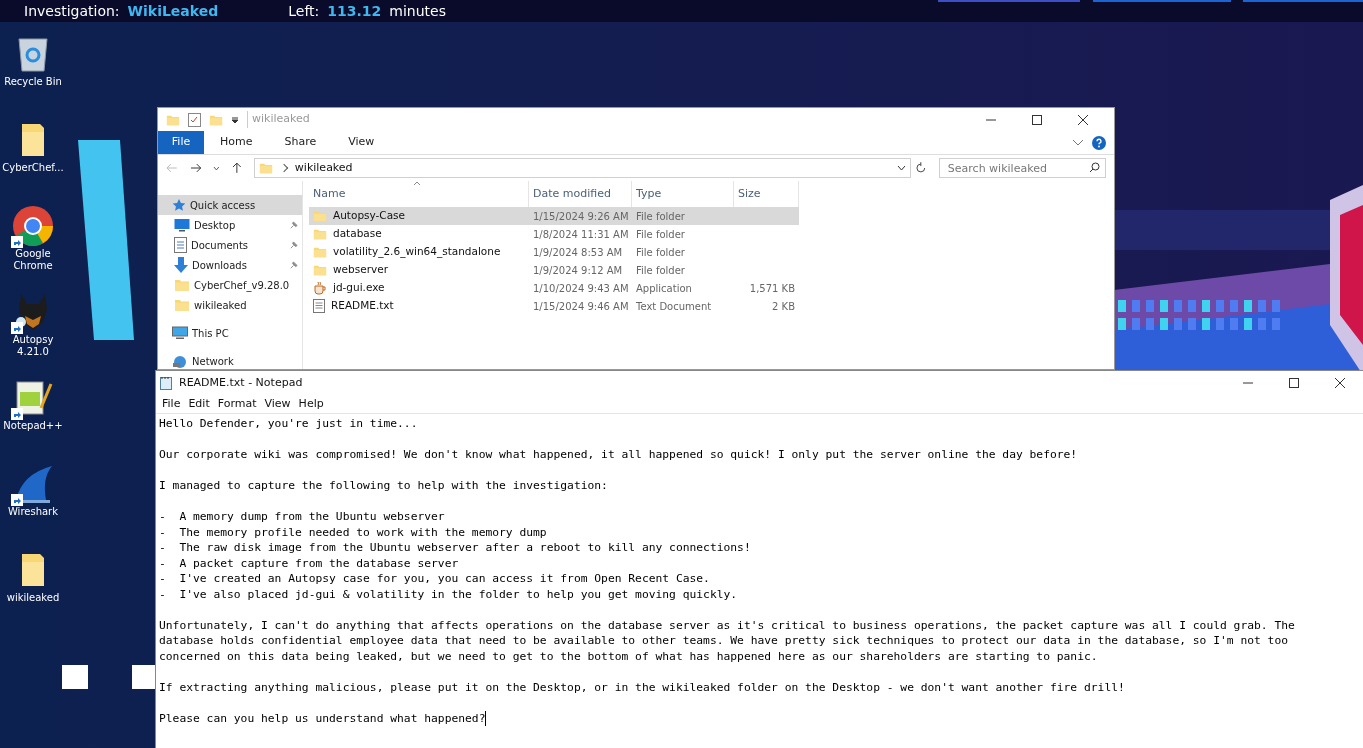 This screenshot has width=1363, height=748. What do you see at coordinates (33, 329) in the screenshot?
I see `desktop-shortcut: Autopsy 4.21.0` at bounding box center [33, 329].